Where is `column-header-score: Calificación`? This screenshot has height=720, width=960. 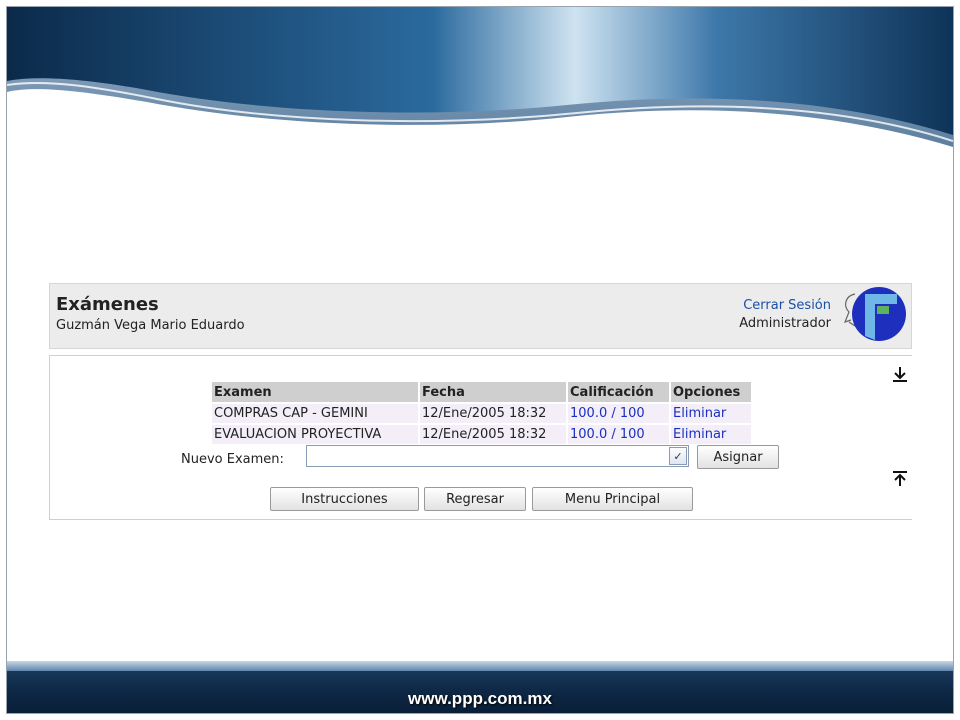
column-header-score: Calificación is located at coordinates (619, 392).